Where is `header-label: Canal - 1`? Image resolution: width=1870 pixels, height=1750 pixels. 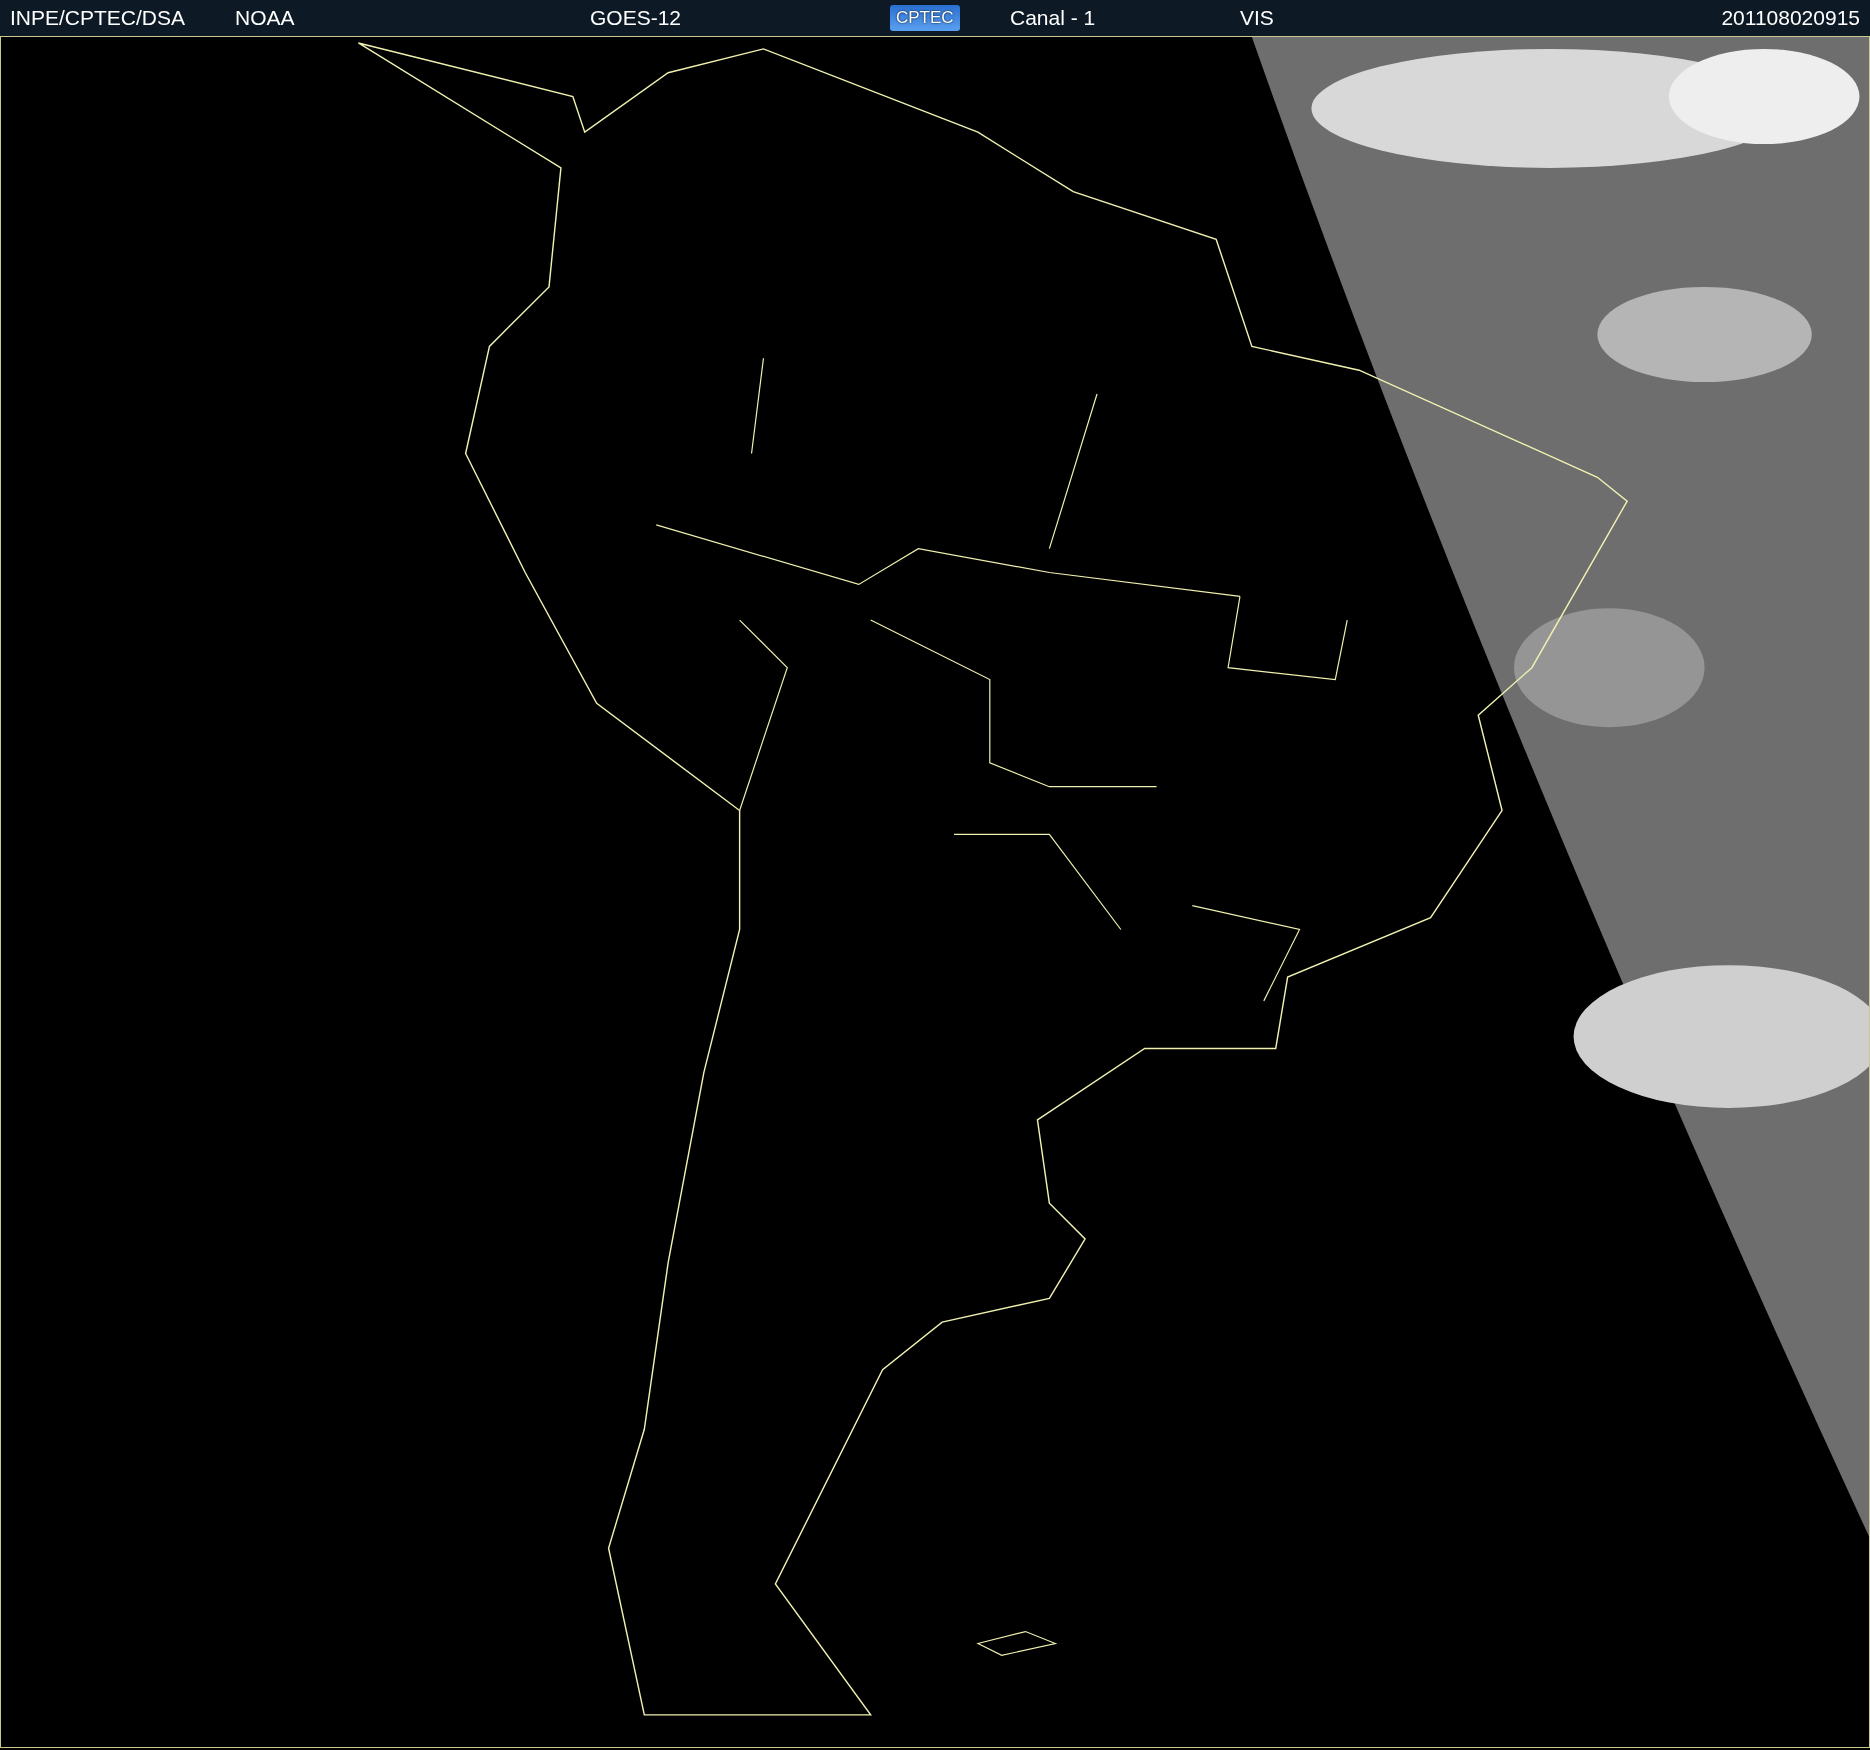
header-label: Canal - 1 is located at coordinates (1053, 18).